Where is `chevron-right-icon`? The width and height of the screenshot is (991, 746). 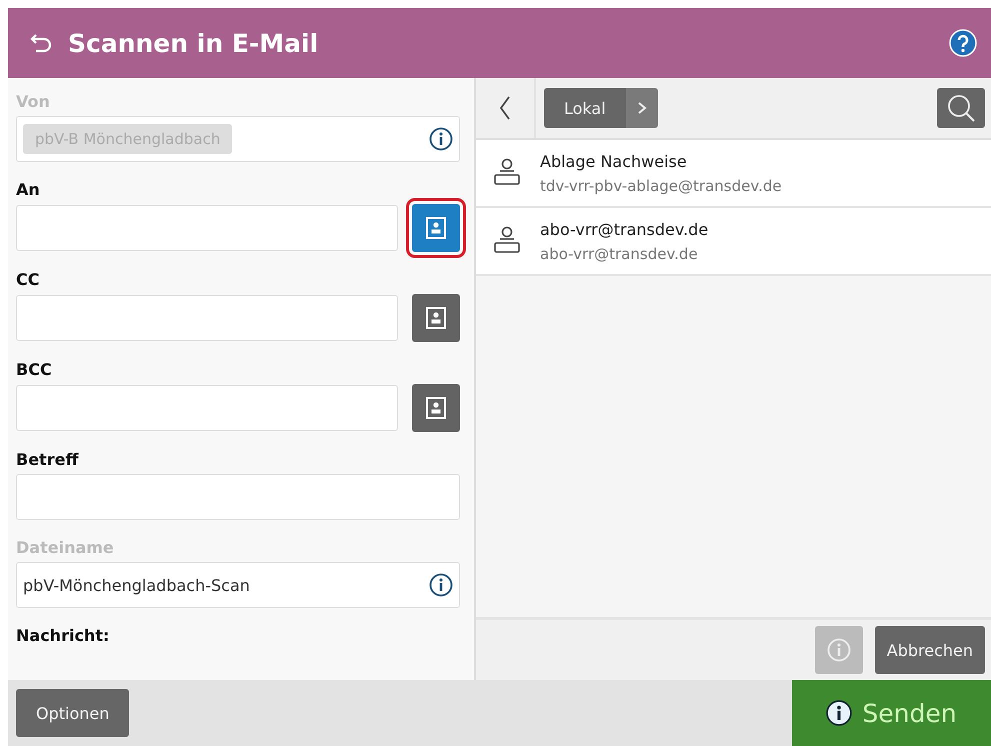 chevron-right-icon is located at coordinates (641, 108).